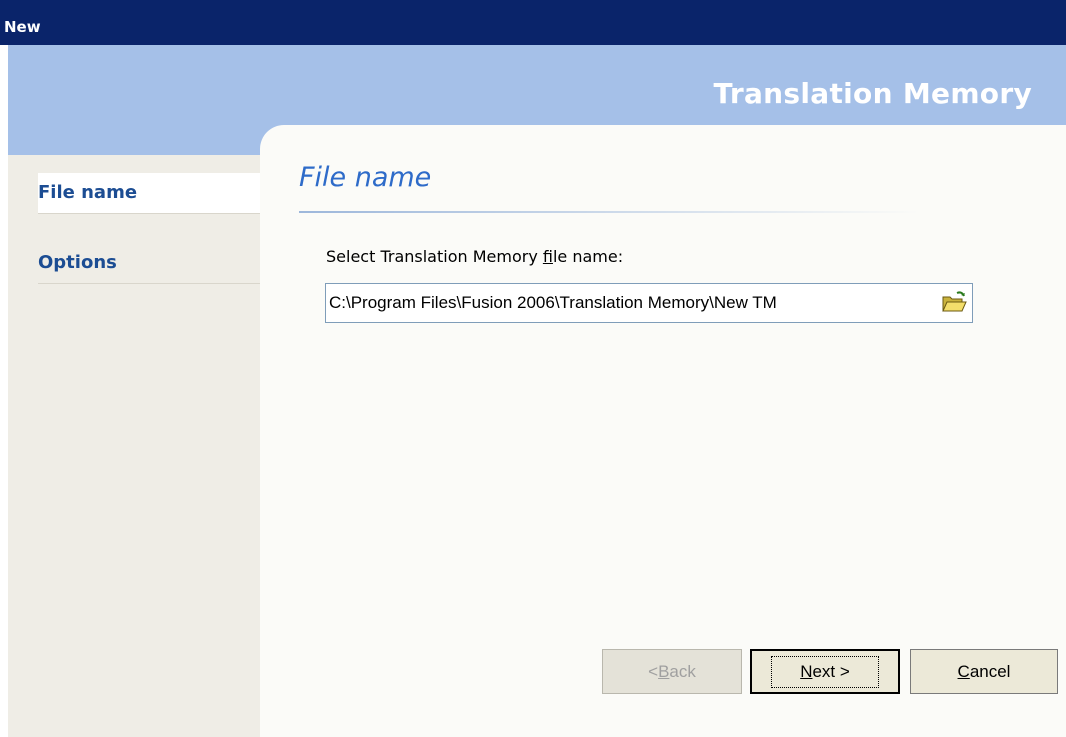 This screenshot has width=1066, height=737. I want to click on banner-title: Translation Memory, so click(872, 93).